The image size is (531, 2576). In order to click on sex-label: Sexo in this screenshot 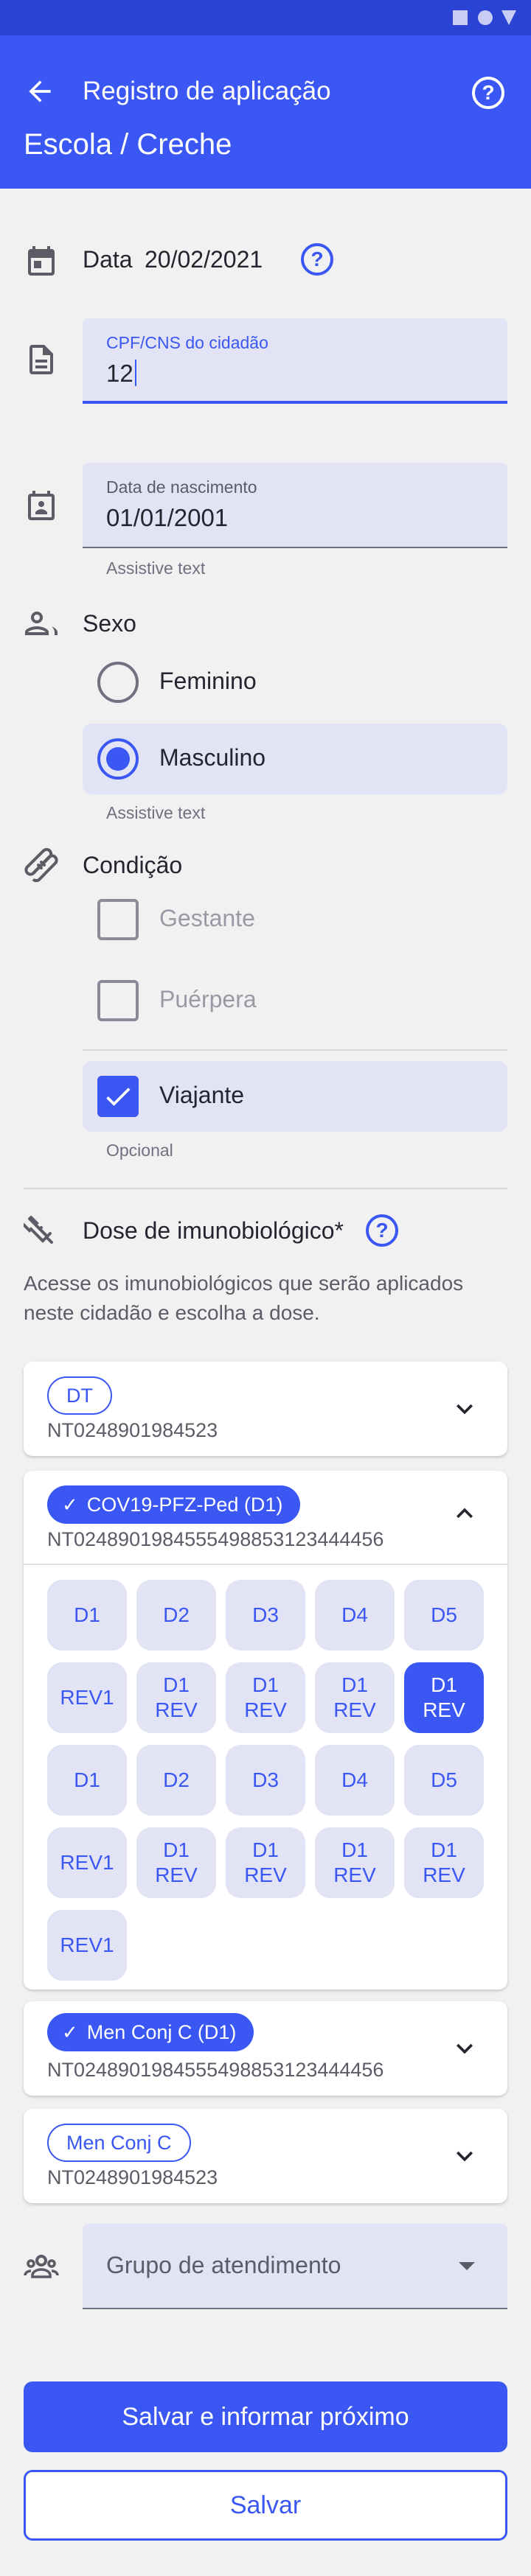, I will do `click(109, 623)`.